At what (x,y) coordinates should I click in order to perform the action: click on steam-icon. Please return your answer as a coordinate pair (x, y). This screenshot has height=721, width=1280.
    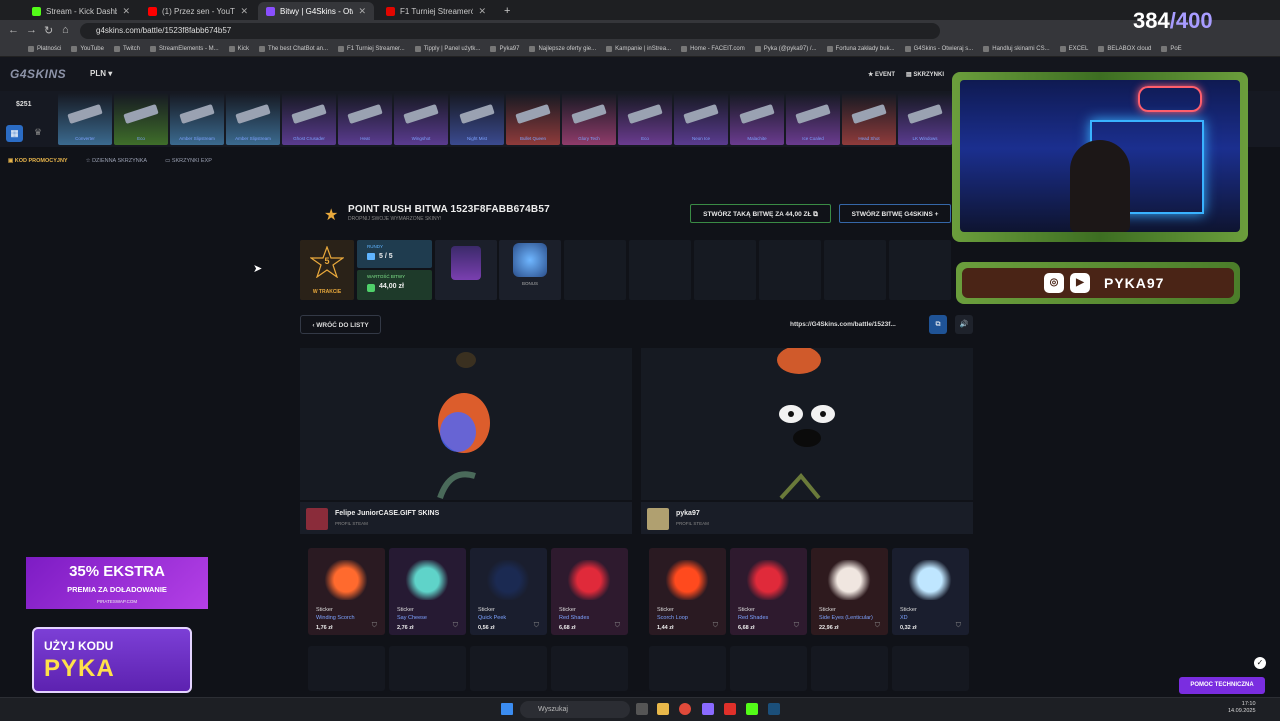
    Looking at the image, I should click on (774, 709).